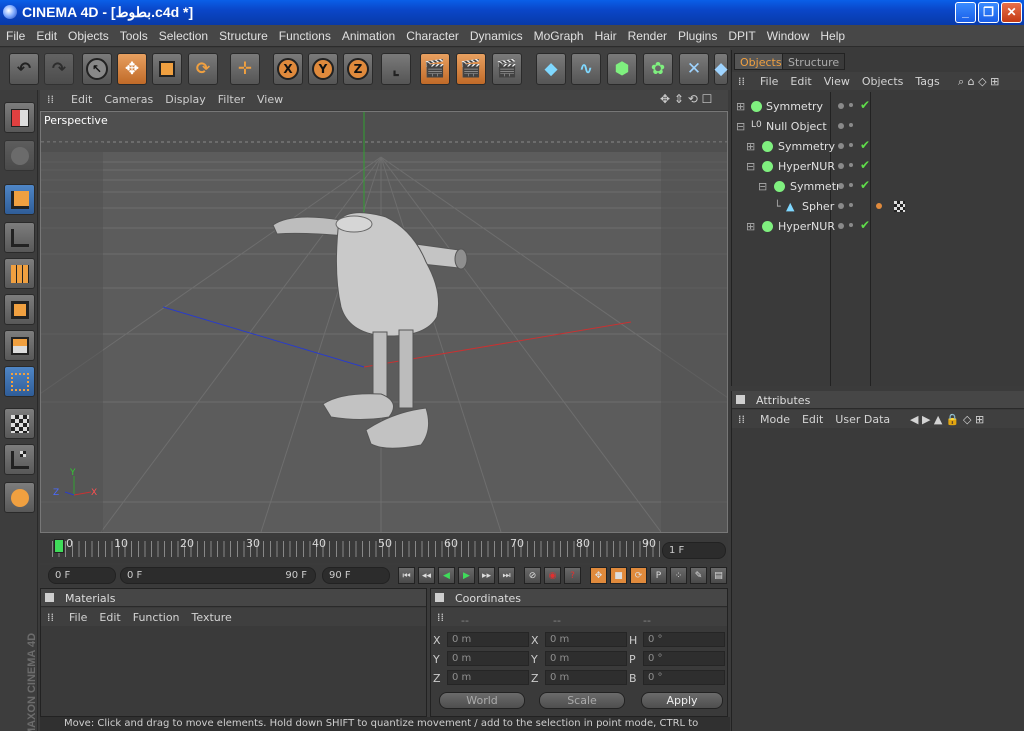 Image resolution: width=1024 pixels, height=731 pixels. Describe the element at coordinates (218, 575) in the screenshot. I see `range-slider: 0 F 90 F` at that location.